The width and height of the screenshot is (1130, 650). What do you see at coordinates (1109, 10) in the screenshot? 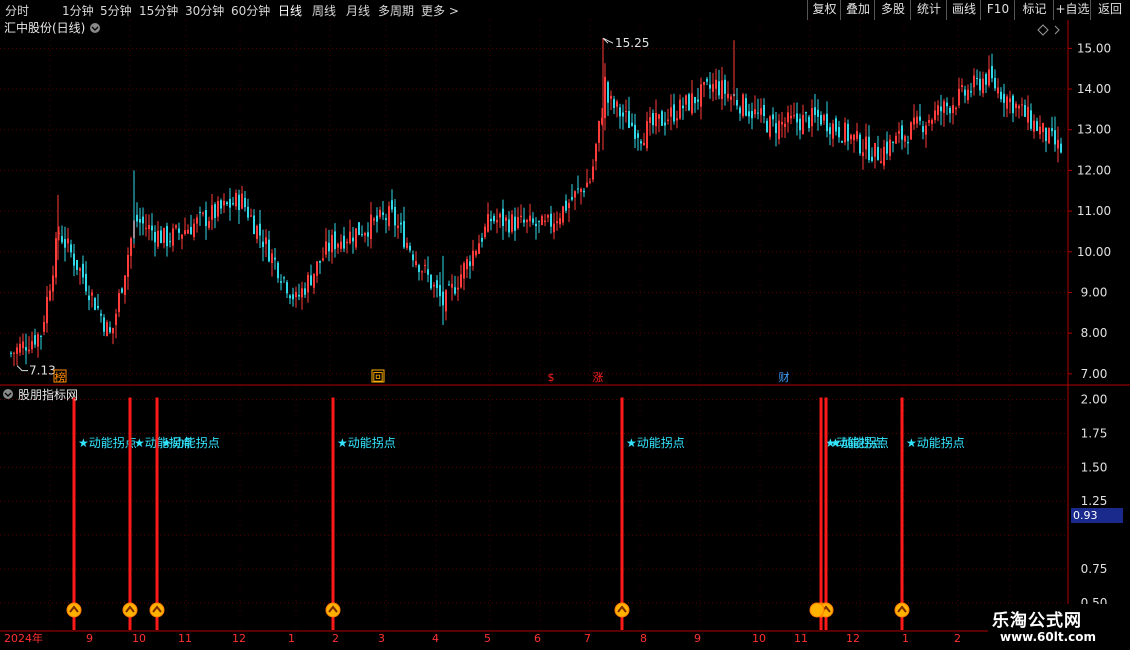
I see `toolbar-action-8: 返回` at bounding box center [1109, 10].